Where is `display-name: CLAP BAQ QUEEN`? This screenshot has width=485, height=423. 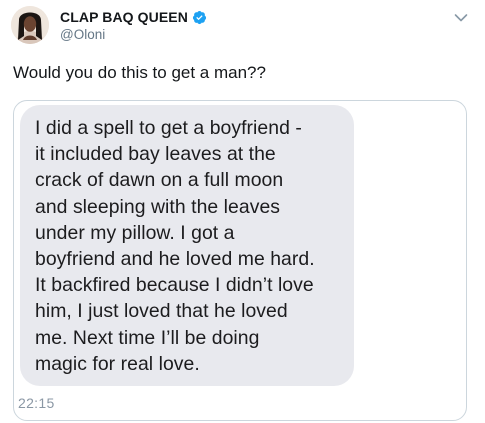
display-name: CLAP BAQ QUEEN is located at coordinates (124, 17).